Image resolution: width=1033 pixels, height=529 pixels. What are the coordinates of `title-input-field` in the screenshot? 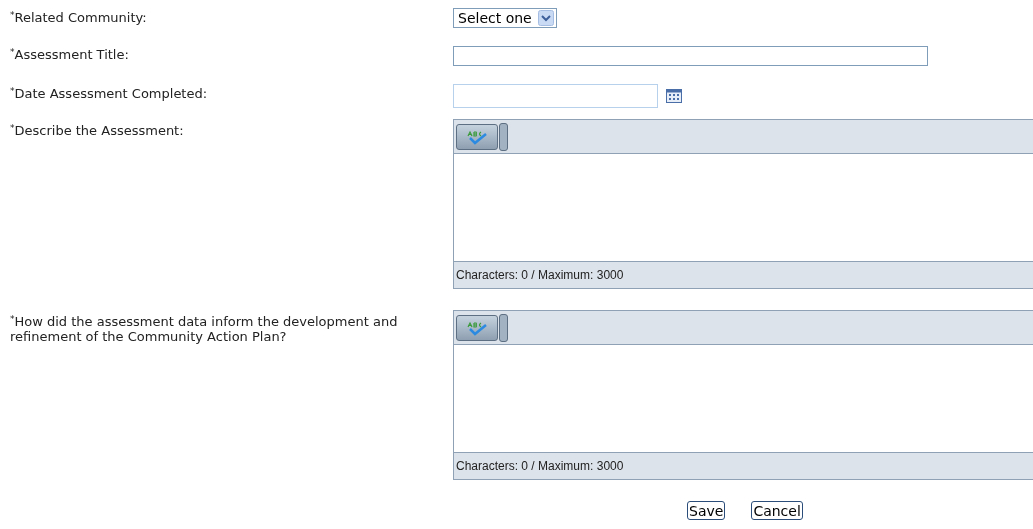 It's located at (690, 56).